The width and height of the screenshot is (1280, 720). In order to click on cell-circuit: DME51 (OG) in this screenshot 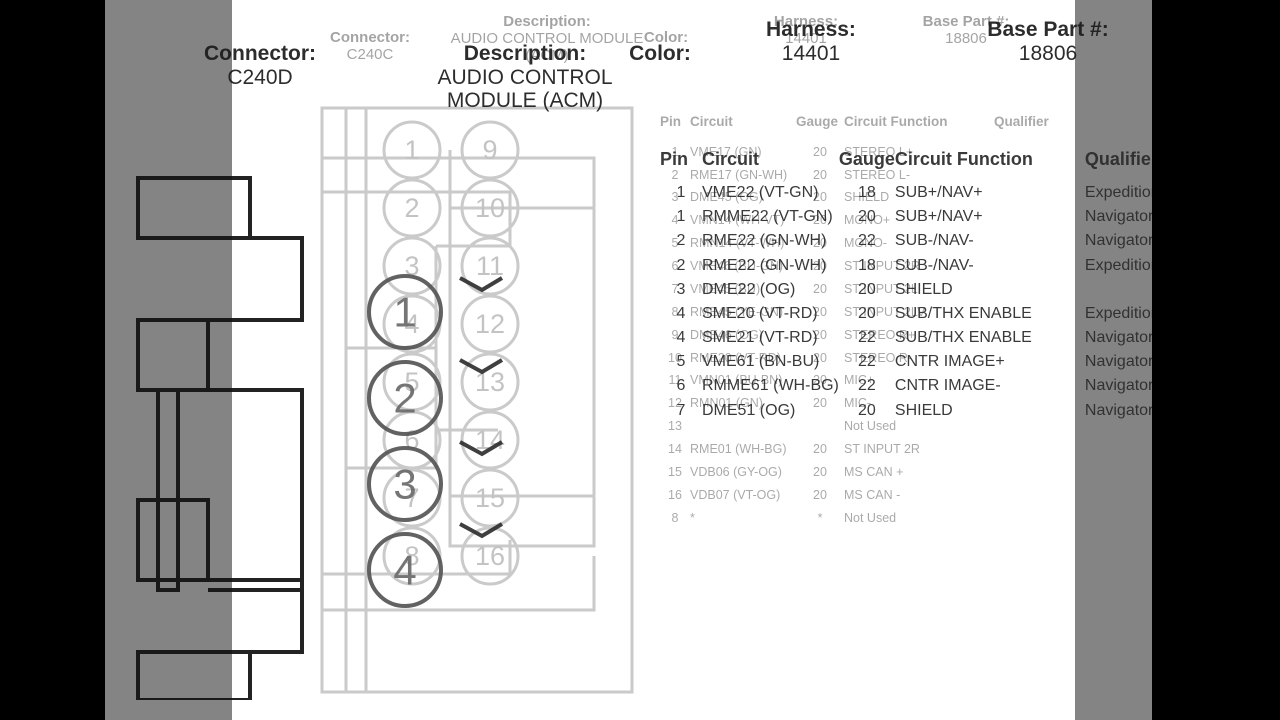, I will do `click(749, 410)`.